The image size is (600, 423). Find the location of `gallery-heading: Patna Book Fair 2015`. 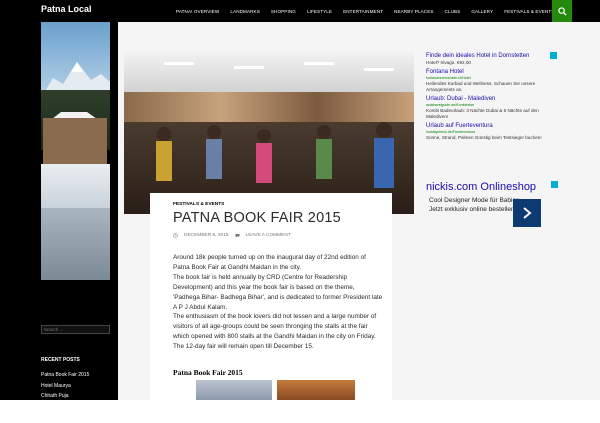

gallery-heading: Patna Book Fair 2015 is located at coordinates (208, 372).